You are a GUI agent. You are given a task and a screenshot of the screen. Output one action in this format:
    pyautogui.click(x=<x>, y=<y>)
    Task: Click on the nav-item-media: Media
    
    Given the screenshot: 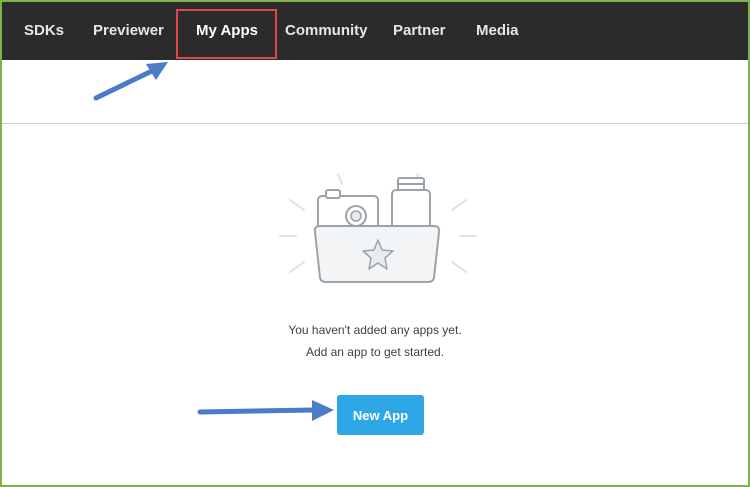 What is the action you would take?
    pyautogui.click(x=497, y=31)
    